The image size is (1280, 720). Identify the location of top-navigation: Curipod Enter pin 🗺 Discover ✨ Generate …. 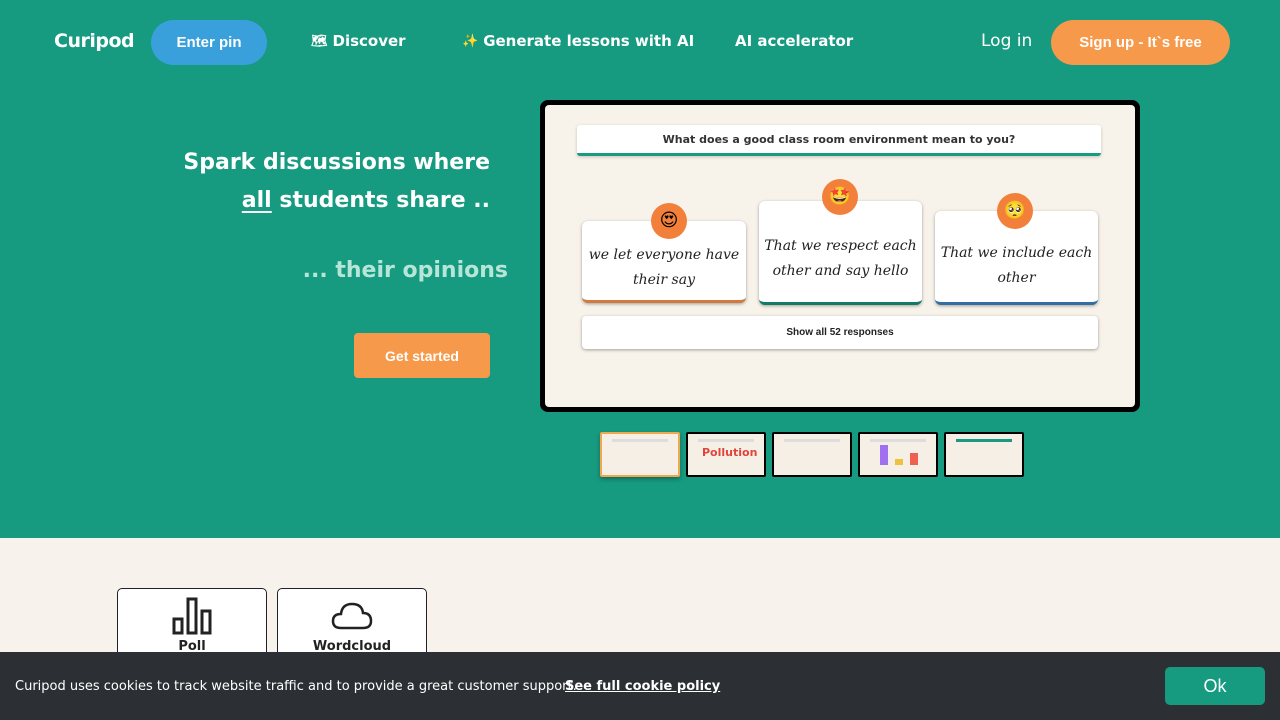
(640, 42).